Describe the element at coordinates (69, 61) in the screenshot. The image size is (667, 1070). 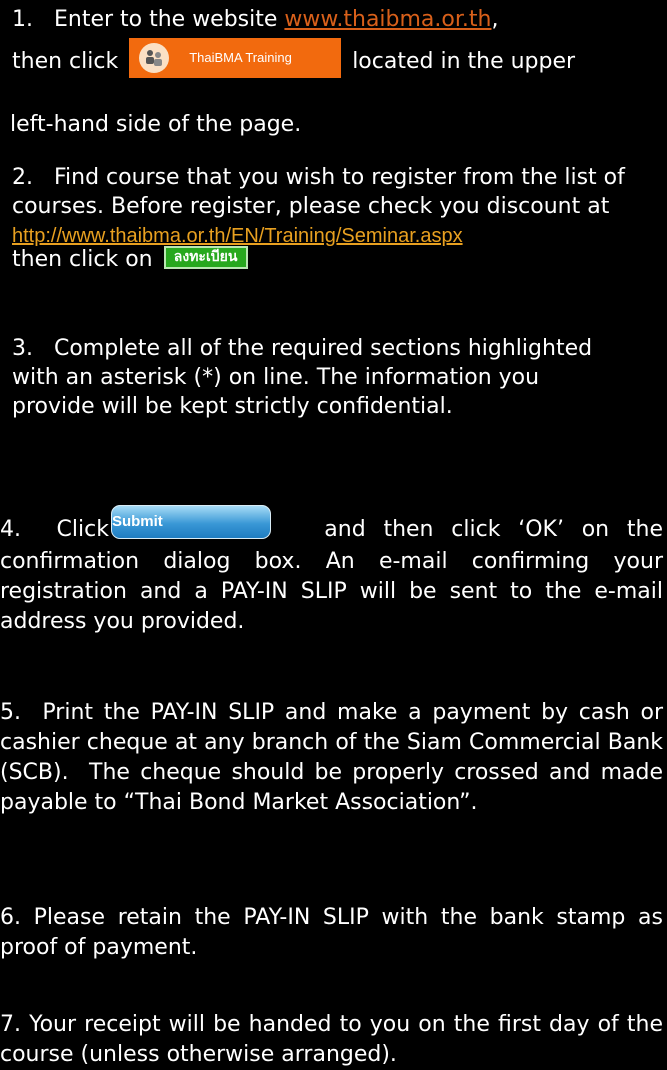
I see `step-1-click-text: then click` at that location.